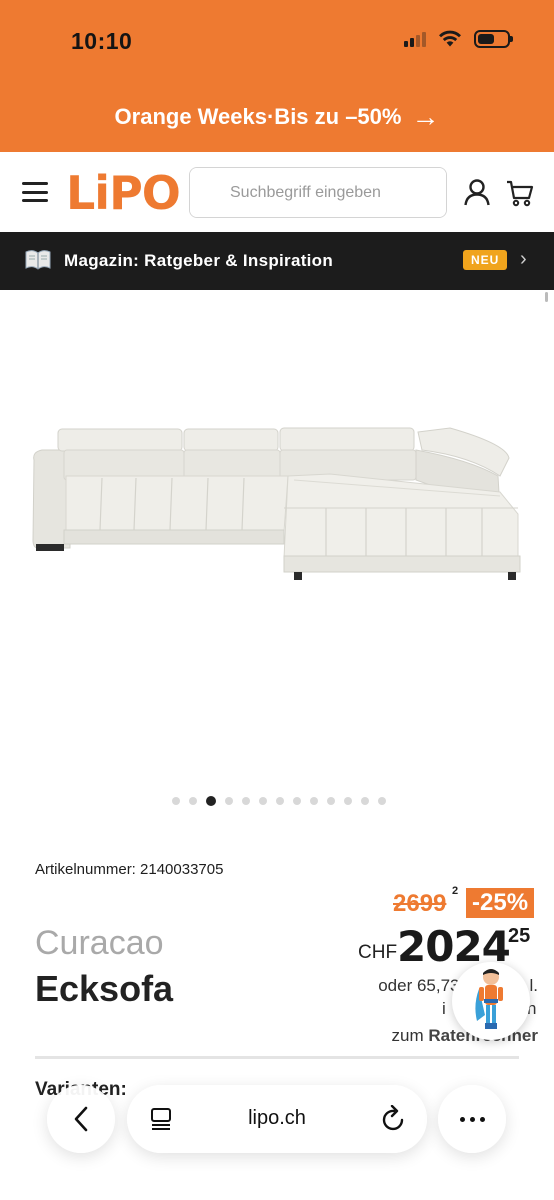 This screenshot has height=1200, width=554. What do you see at coordinates (415, 39) in the screenshot?
I see `cellular-signal-icon` at bounding box center [415, 39].